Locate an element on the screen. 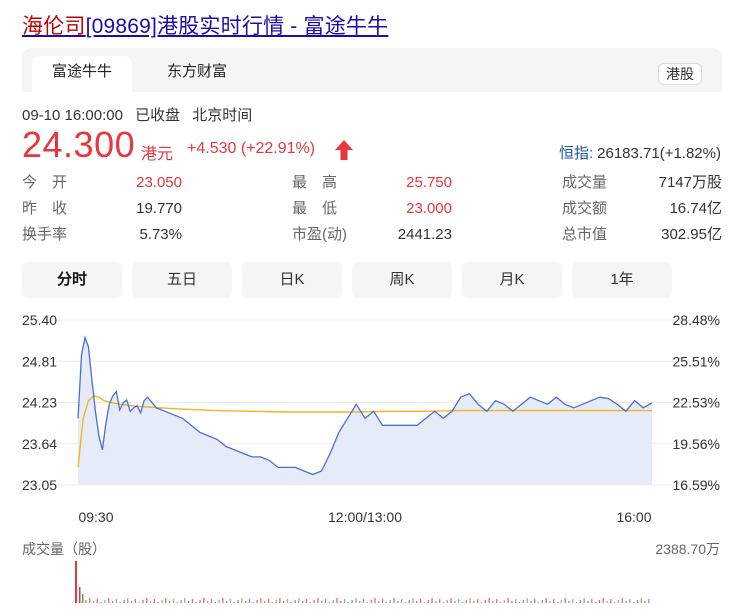 Image resolution: width=741 pixels, height=609 pixels. stat-open: 今 开 23.050 is located at coordinates (102, 183).